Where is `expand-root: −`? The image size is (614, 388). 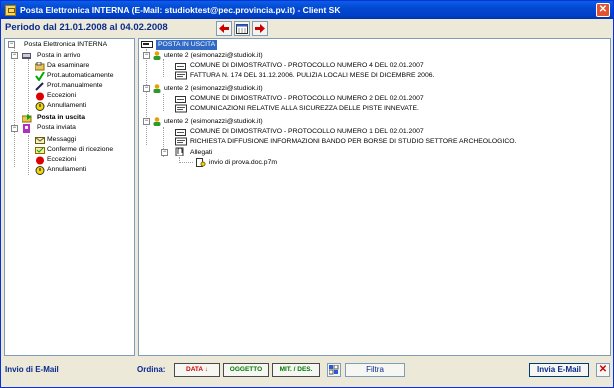 expand-root: − is located at coordinates (11, 44).